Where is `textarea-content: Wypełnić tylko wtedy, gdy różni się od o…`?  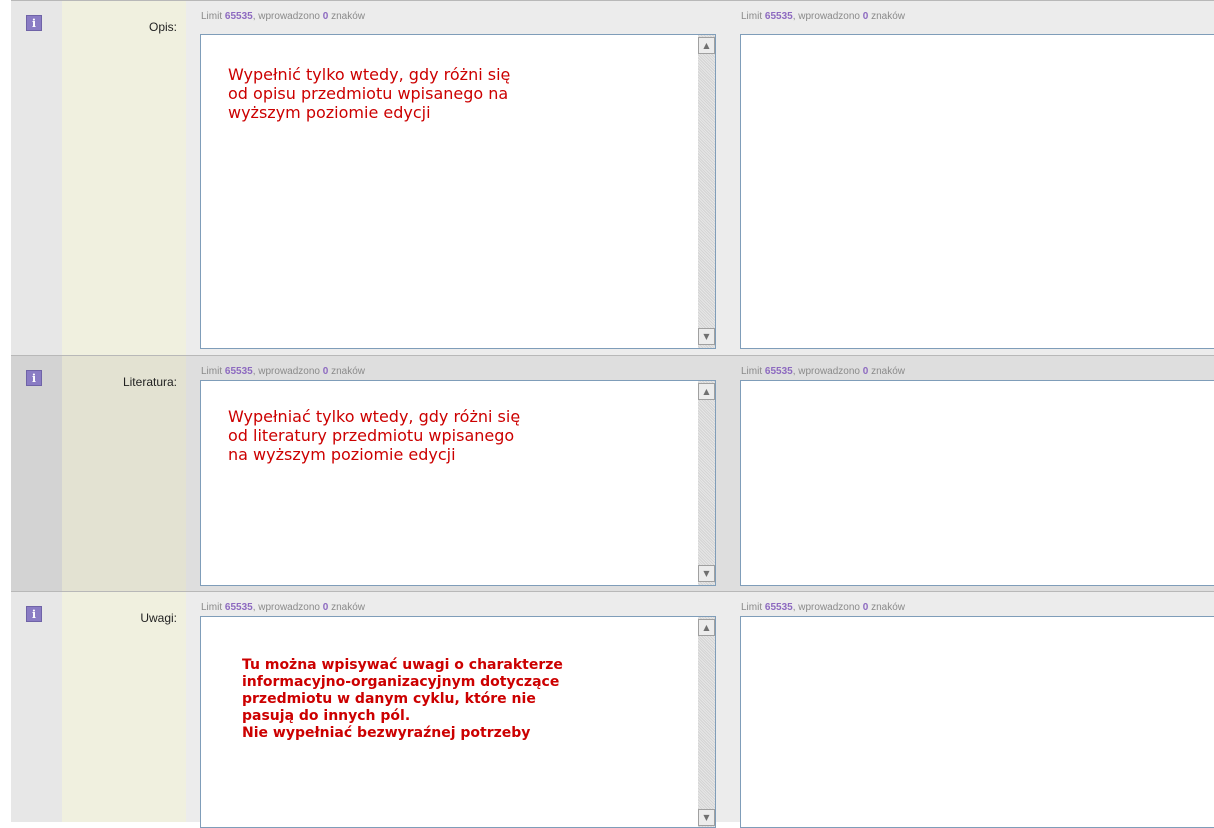
textarea-content: Wypełnić tylko wtedy, gdy różni się od o… is located at coordinates (369, 93).